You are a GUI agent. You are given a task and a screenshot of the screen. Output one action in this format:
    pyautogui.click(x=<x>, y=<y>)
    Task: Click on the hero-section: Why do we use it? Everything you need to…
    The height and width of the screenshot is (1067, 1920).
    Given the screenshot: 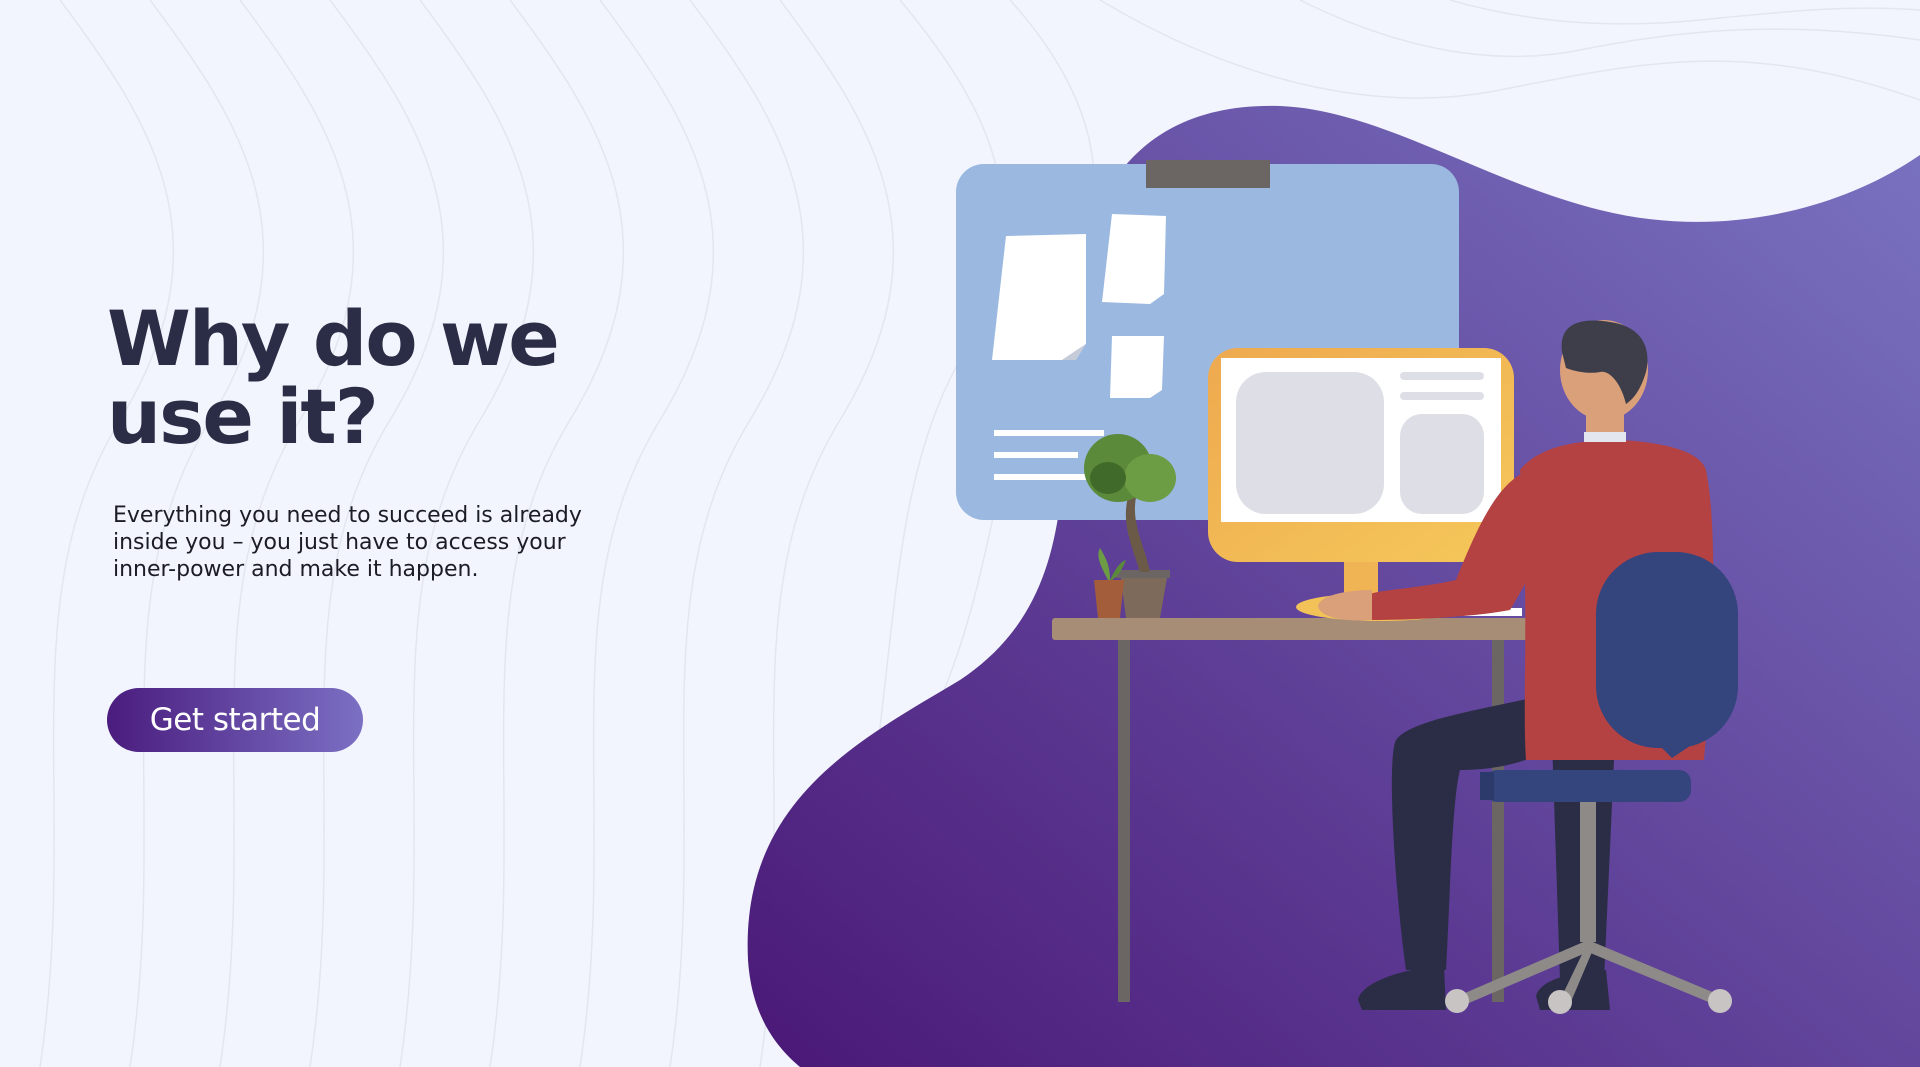 What is the action you would take?
    pyautogui.click(x=367, y=441)
    